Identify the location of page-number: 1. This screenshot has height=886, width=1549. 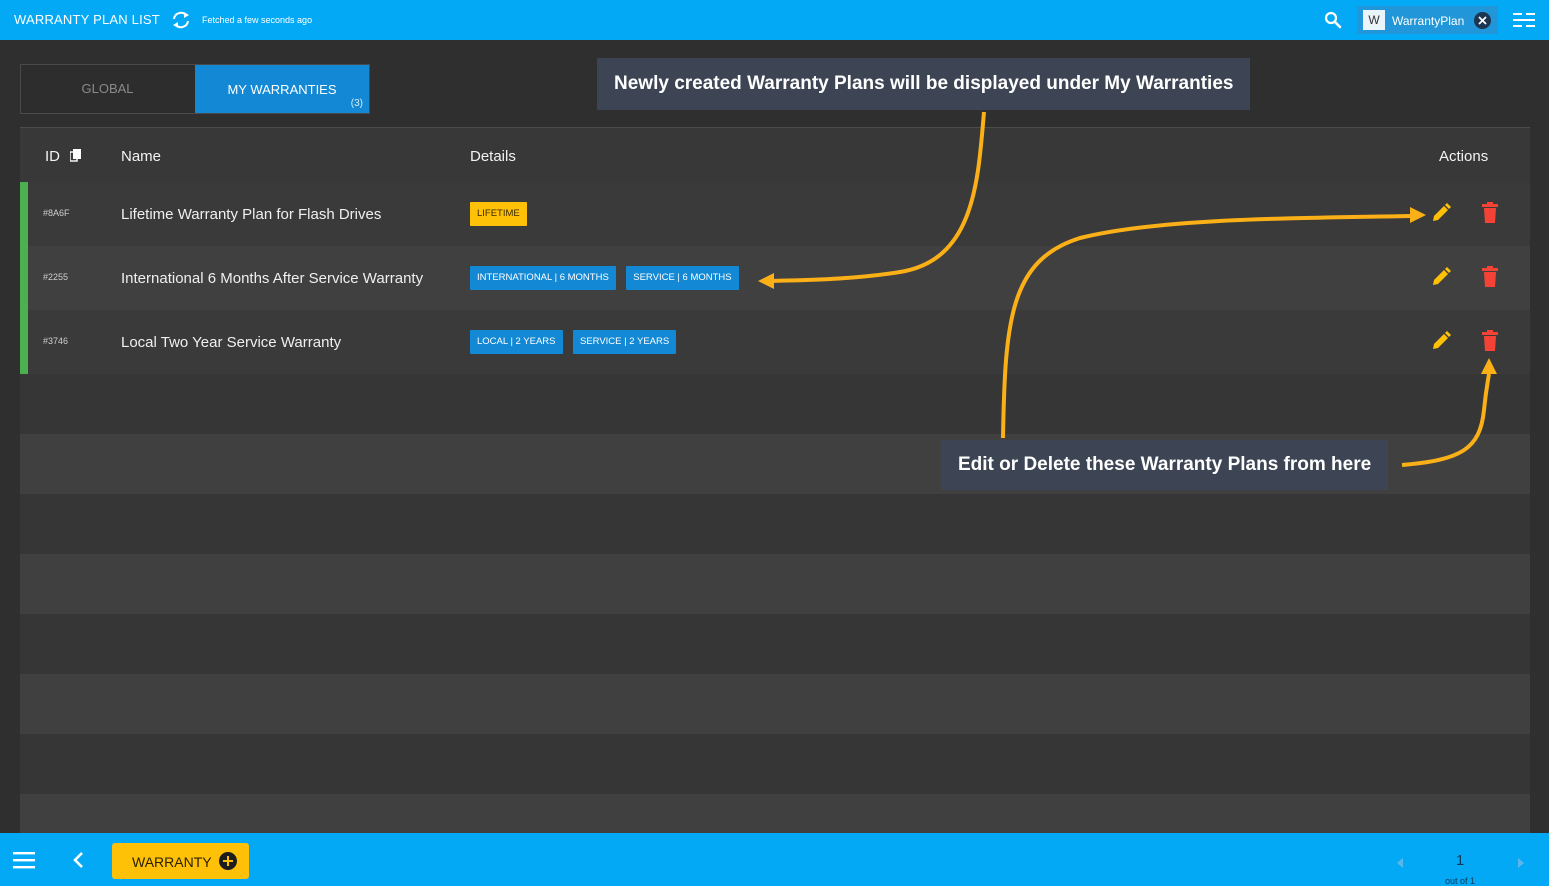
(1460, 860).